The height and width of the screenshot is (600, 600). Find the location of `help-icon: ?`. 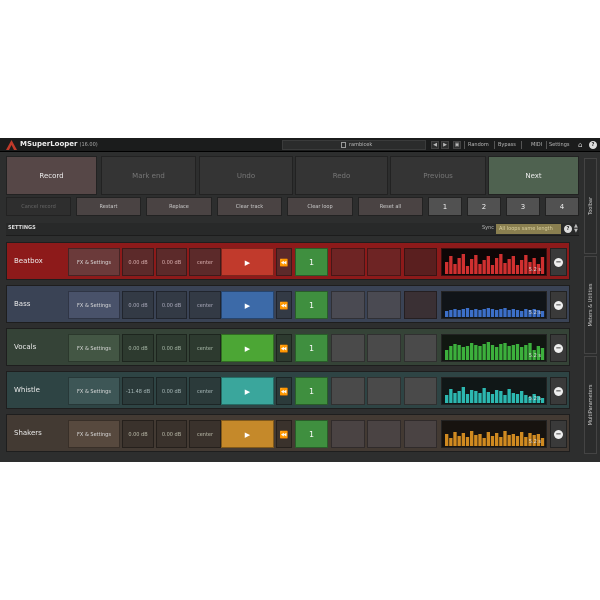

help-icon: ? is located at coordinates (593, 145).